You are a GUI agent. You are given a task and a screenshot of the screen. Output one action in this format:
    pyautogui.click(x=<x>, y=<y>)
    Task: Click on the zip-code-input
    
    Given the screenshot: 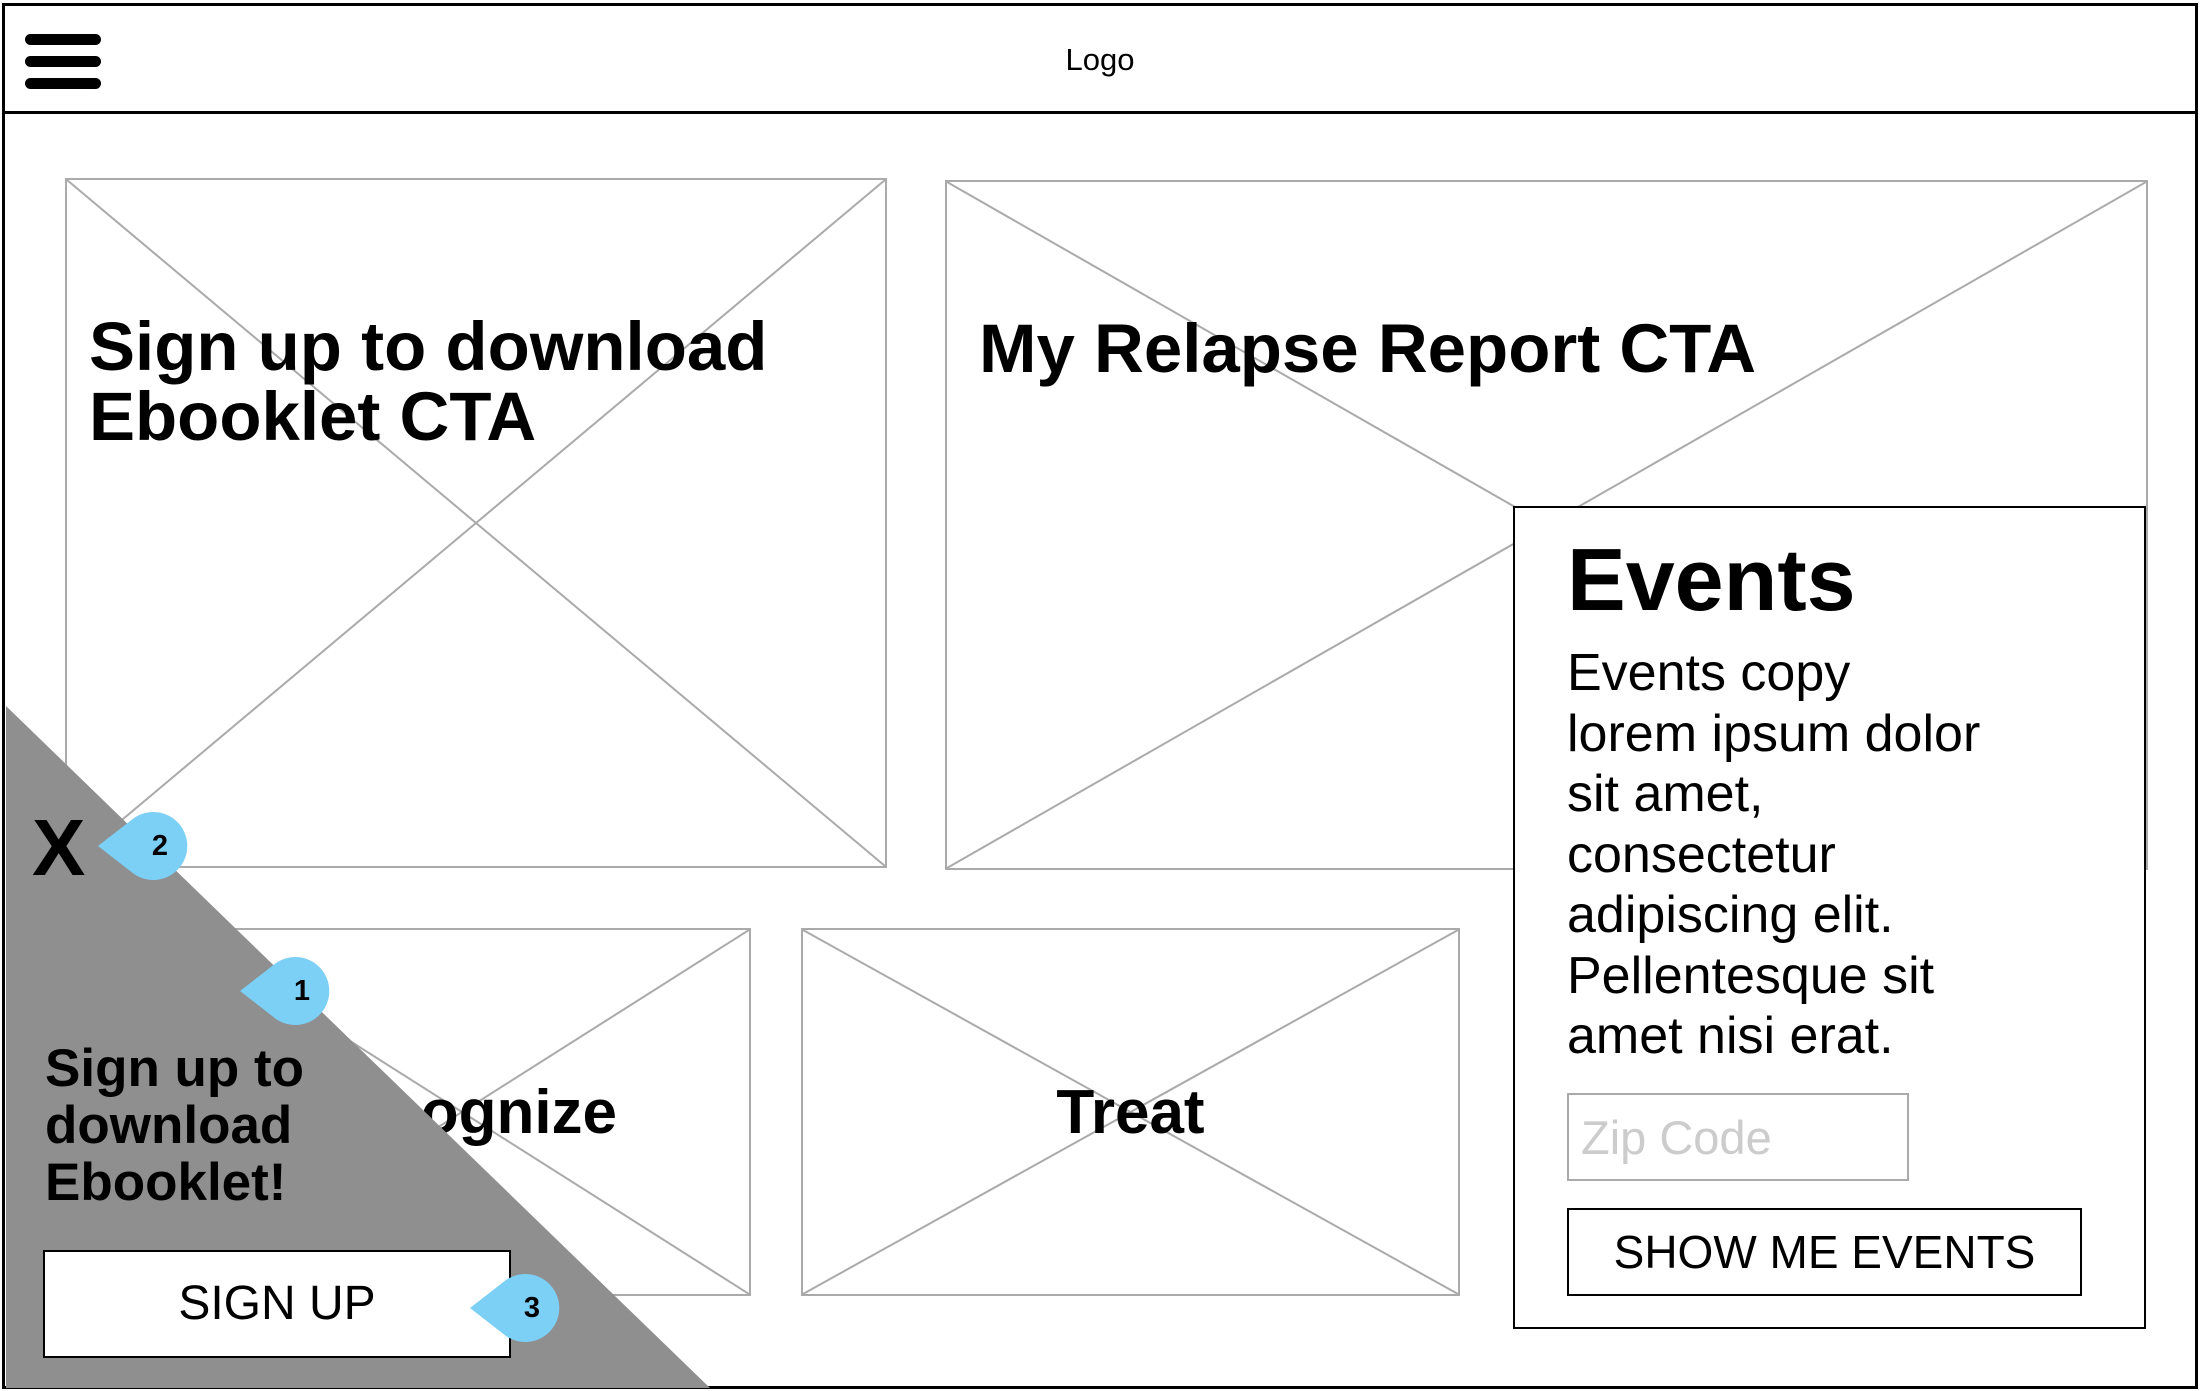 What is the action you would take?
    pyautogui.click(x=1738, y=1137)
    